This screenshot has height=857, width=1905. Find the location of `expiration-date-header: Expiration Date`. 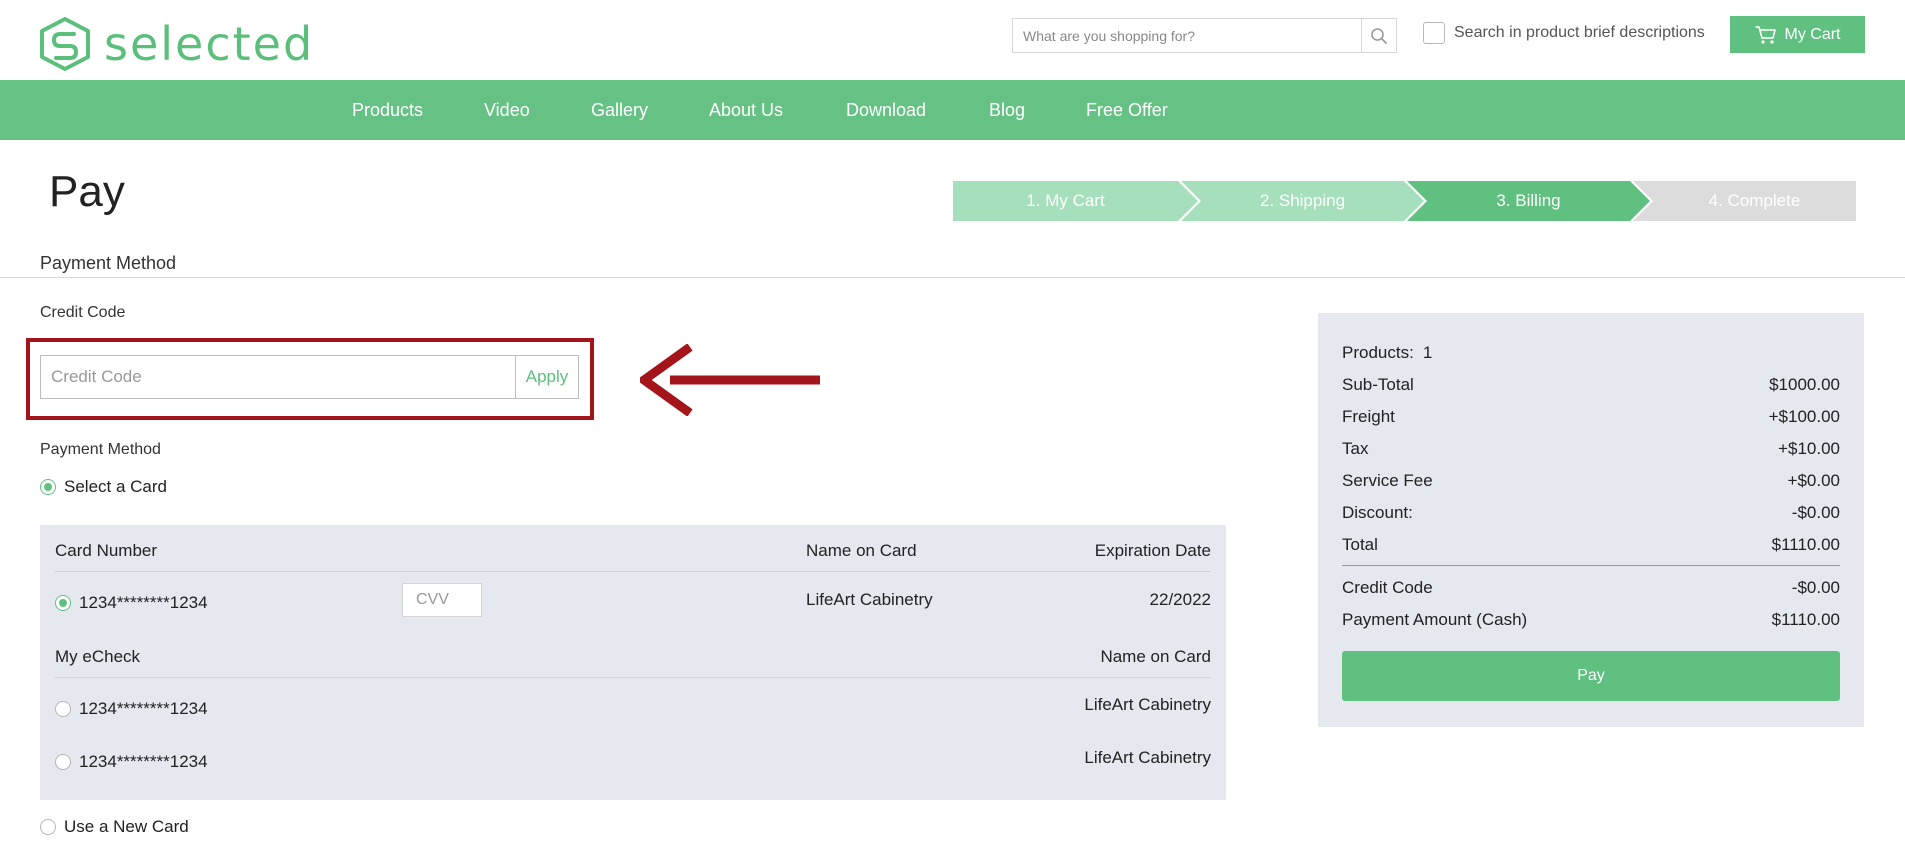

expiration-date-header: Expiration Date is located at coordinates (1152, 550).